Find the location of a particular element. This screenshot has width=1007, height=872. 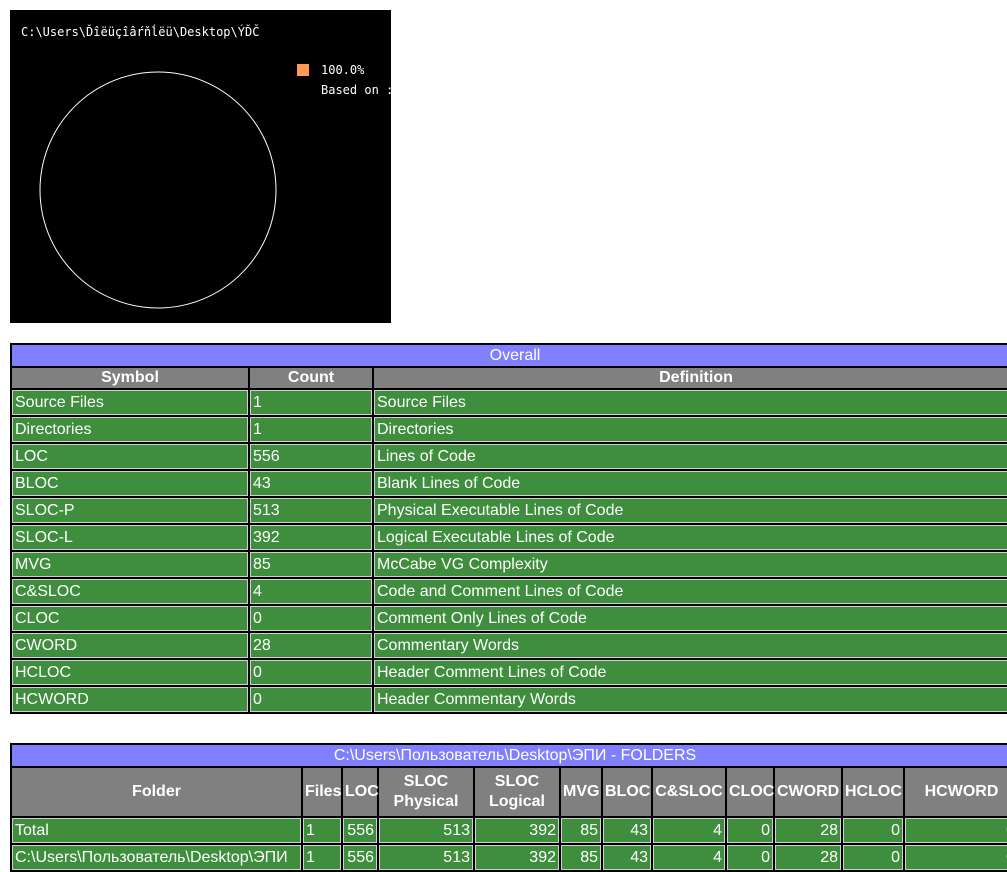

folders-header-cell: MVG is located at coordinates (581, 792).